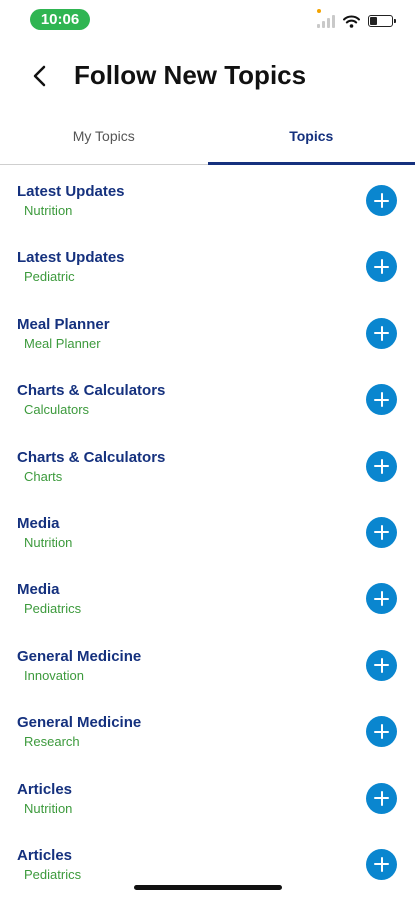 This screenshot has height=900, width=415. What do you see at coordinates (208, 887) in the screenshot?
I see `home-indicator` at bounding box center [208, 887].